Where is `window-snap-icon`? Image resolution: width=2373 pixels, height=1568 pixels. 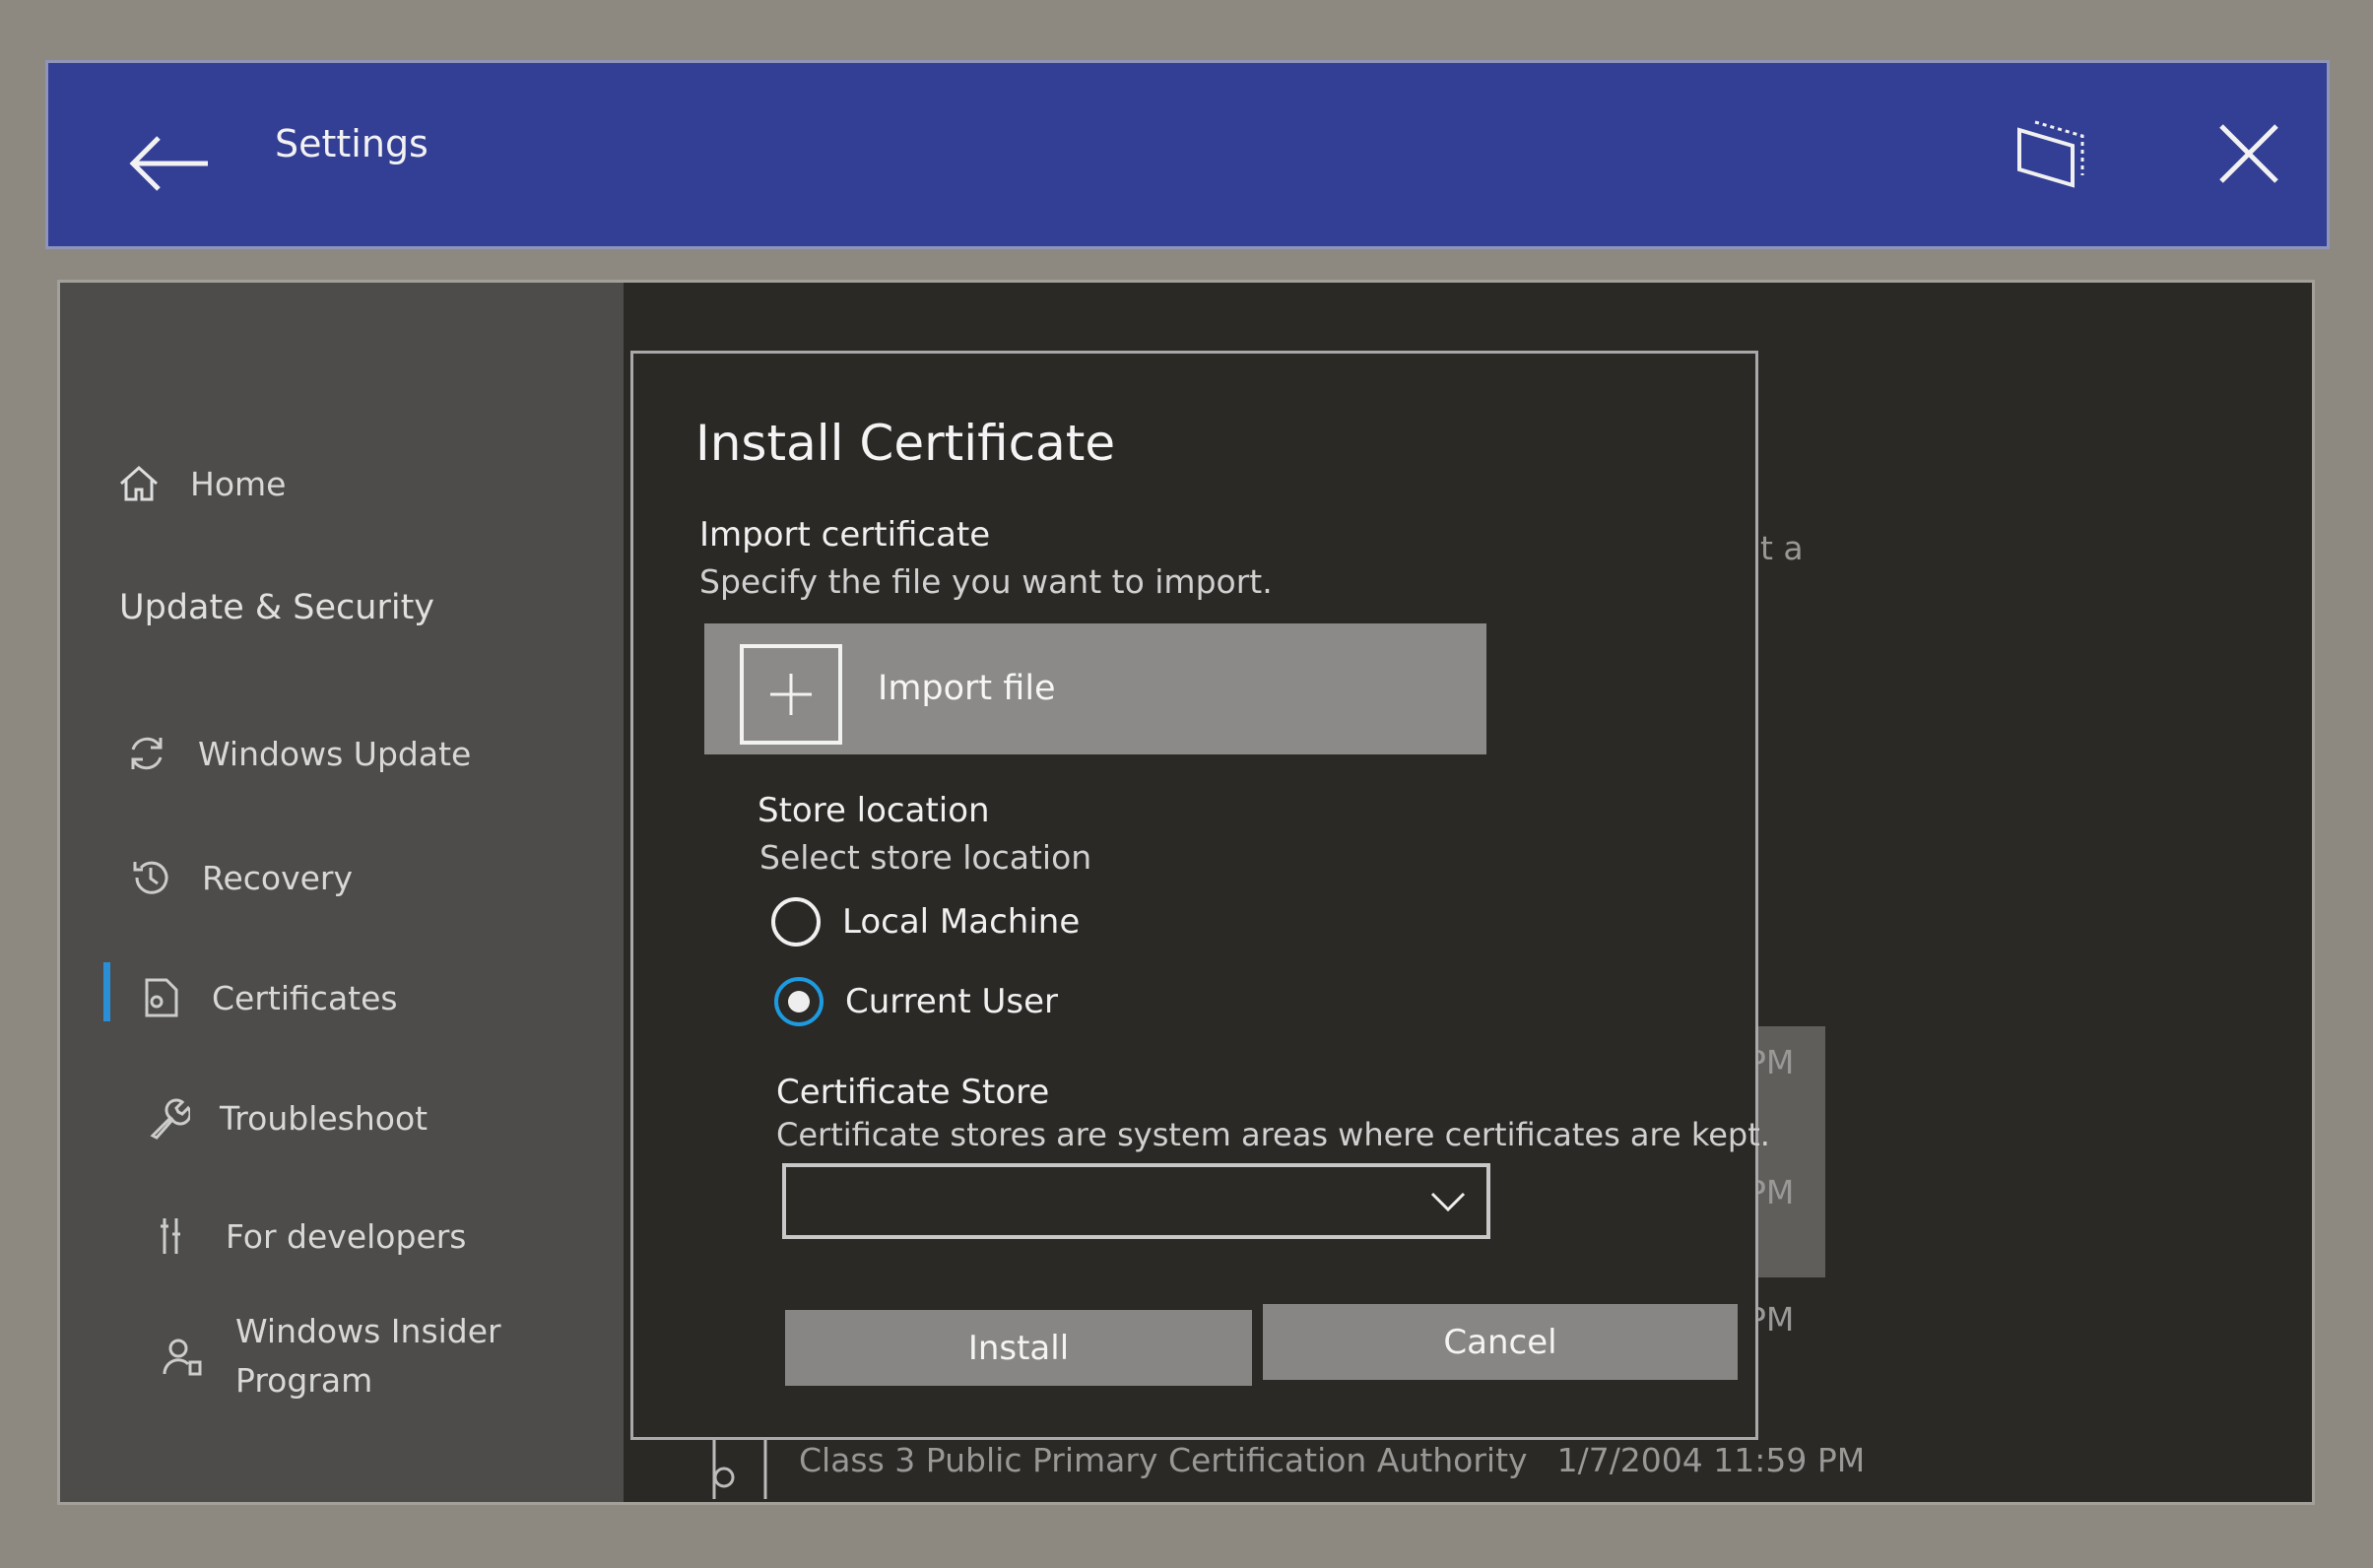 window-snap-icon is located at coordinates (2050, 153).